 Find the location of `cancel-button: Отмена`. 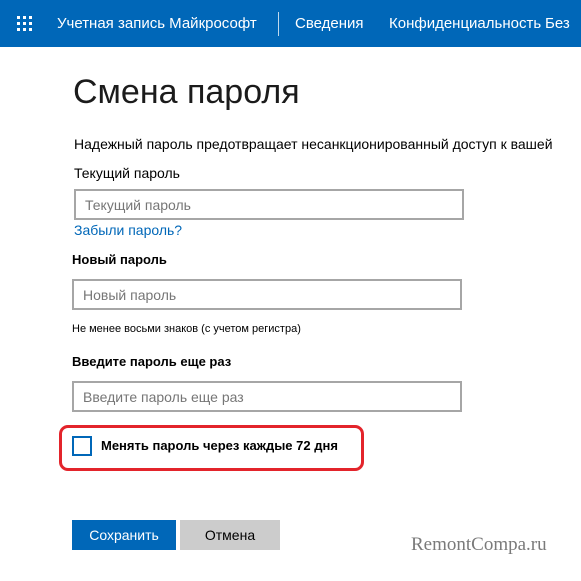

cancel-button: Отмена is located at coordinates (230, 535).